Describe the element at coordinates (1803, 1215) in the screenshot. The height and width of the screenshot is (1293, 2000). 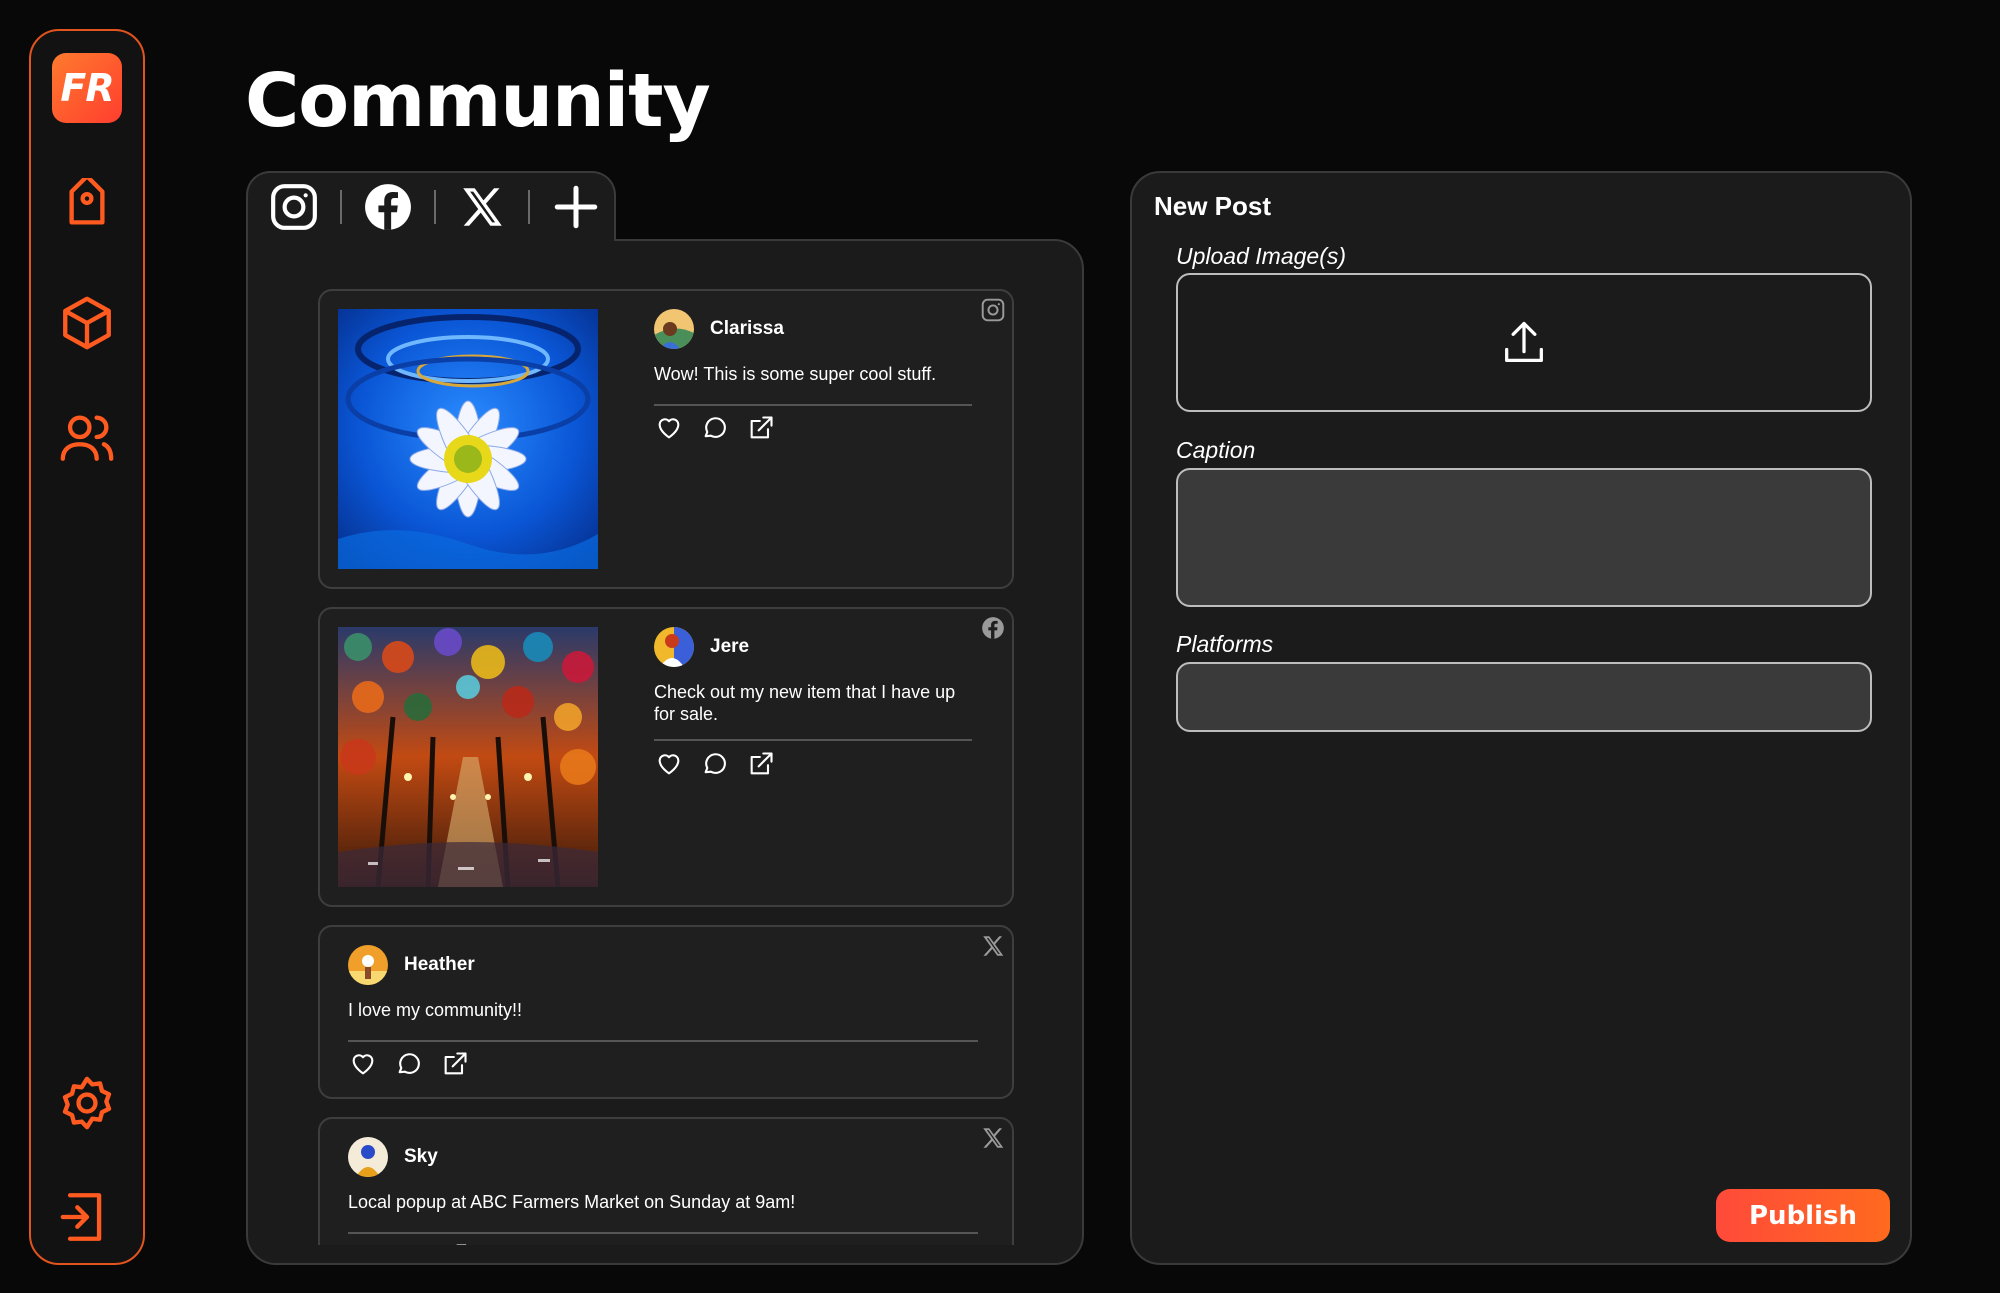
I see `publish-button: Publish` at that location.